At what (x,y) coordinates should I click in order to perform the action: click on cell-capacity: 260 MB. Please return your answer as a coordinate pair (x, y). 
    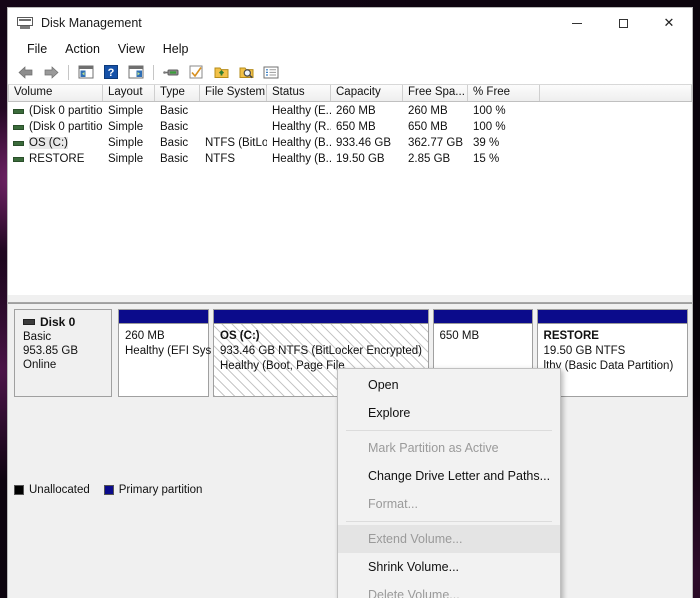
    Looking at the image, I should click on (356, 111).